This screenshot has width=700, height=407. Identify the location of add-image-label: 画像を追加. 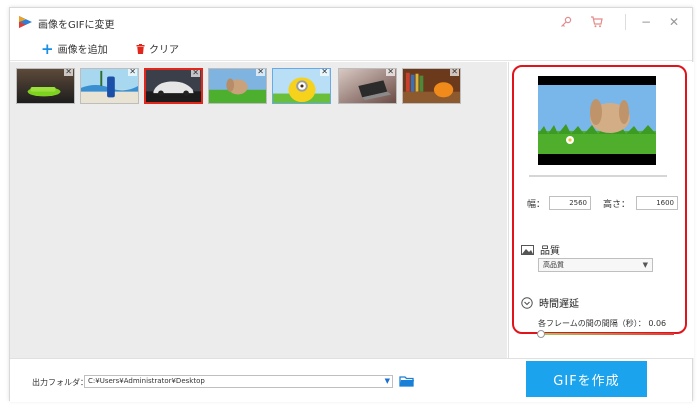
(82, 50).